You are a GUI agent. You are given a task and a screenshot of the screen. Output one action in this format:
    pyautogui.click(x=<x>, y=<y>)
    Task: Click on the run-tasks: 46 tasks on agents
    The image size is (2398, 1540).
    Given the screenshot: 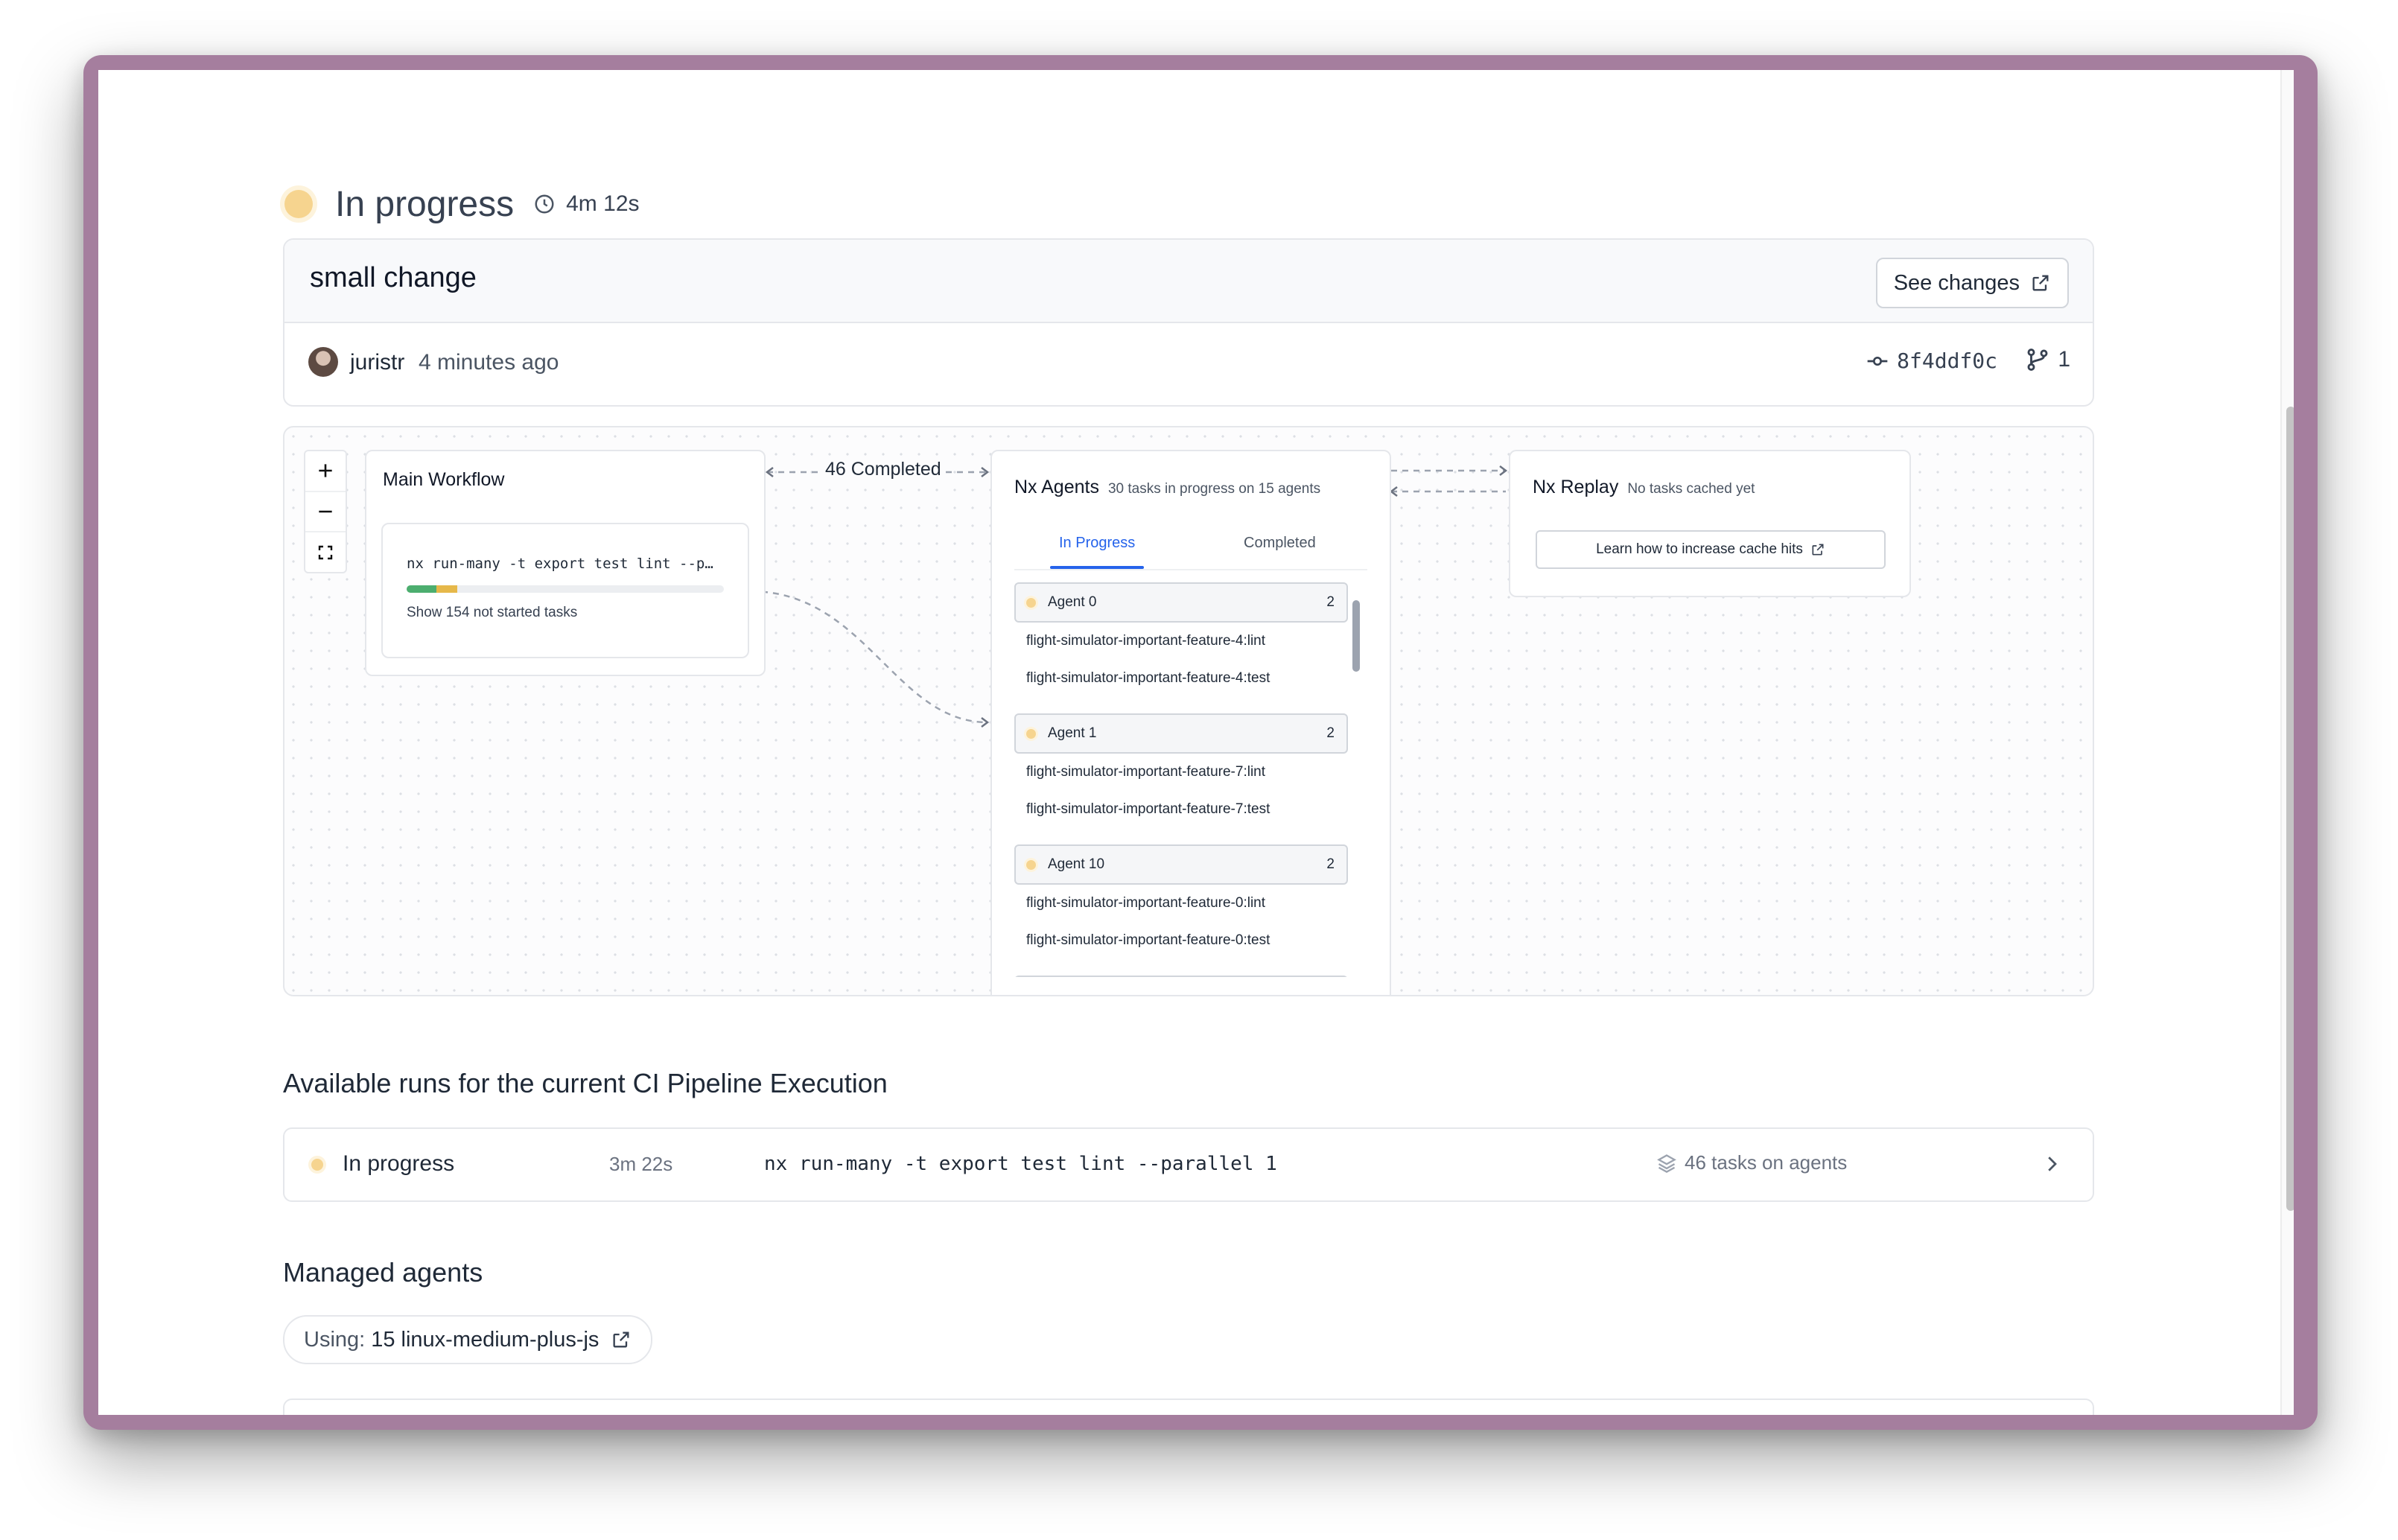 What is the action you would take?
    pyautogui.click(x=1751, y=1162)
    